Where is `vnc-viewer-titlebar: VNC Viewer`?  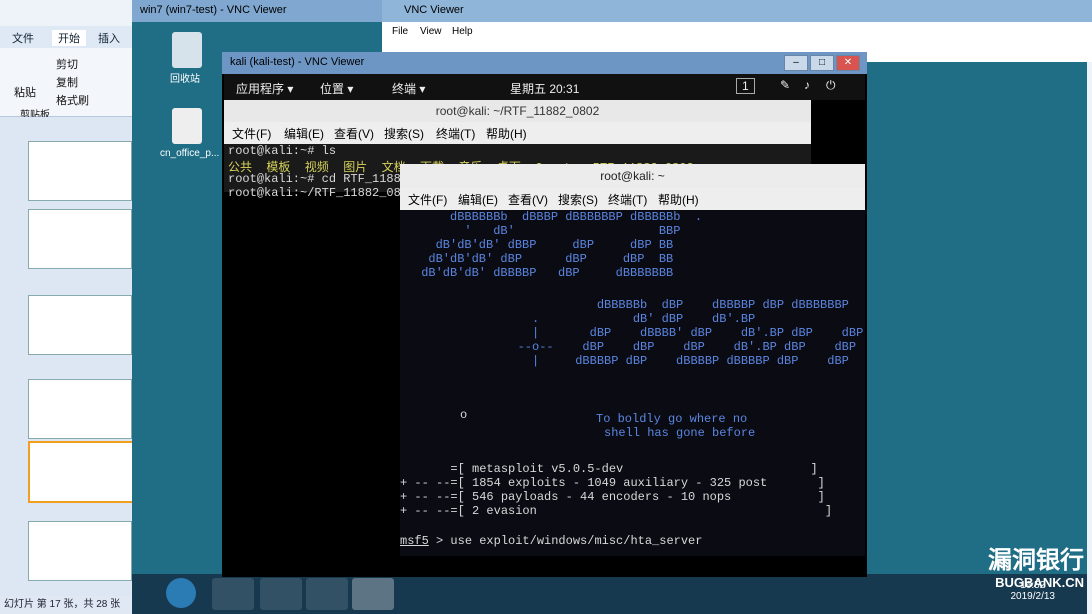
vnc-viewer-titlebar: VNC Viewer is located at coordinates (737, 11).